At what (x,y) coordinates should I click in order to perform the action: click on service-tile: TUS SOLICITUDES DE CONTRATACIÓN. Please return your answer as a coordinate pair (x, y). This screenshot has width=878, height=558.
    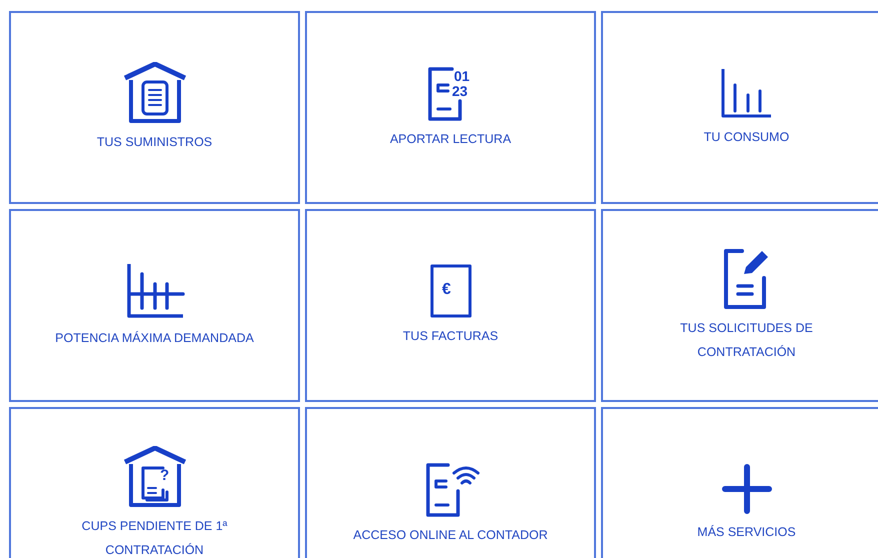
    Looking at the image, I should click on (739, 305).